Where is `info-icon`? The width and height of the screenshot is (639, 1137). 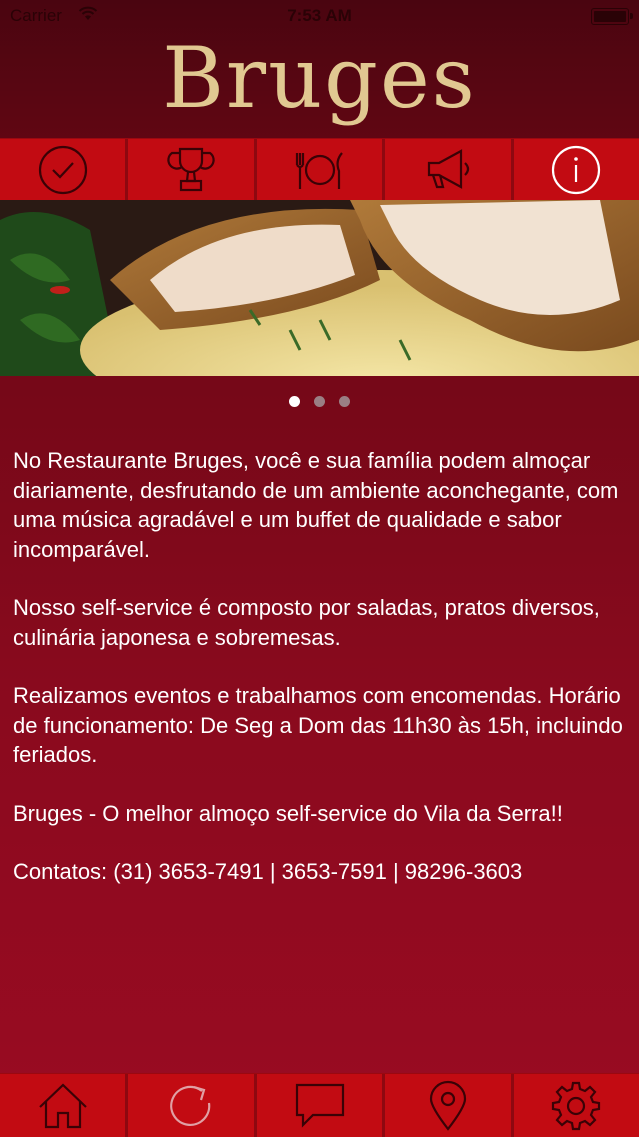 info-icon is located at coordinates (576, 170).